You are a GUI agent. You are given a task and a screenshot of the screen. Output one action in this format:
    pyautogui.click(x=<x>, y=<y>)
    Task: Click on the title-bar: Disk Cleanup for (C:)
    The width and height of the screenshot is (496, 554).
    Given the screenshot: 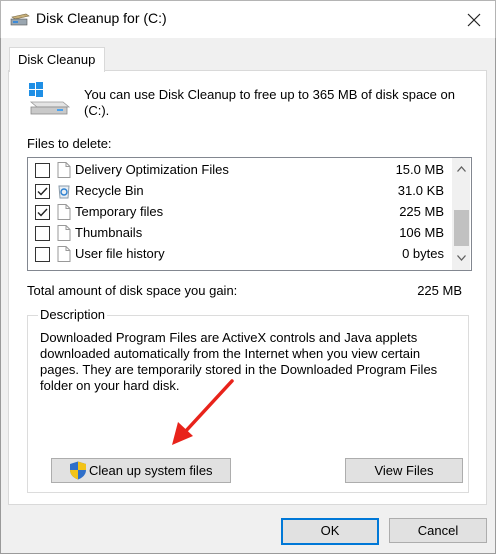 What is the action you would take?
    pyautogui.click(x=248, y=19)
    